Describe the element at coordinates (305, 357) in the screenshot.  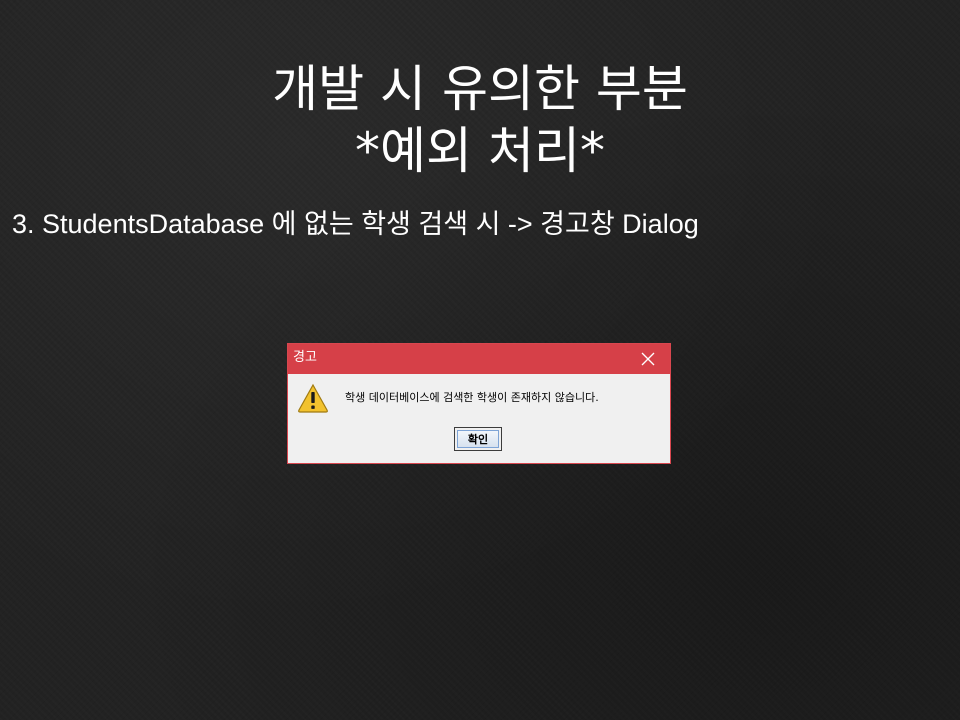
I see `dialog-title: 경고` at that location.